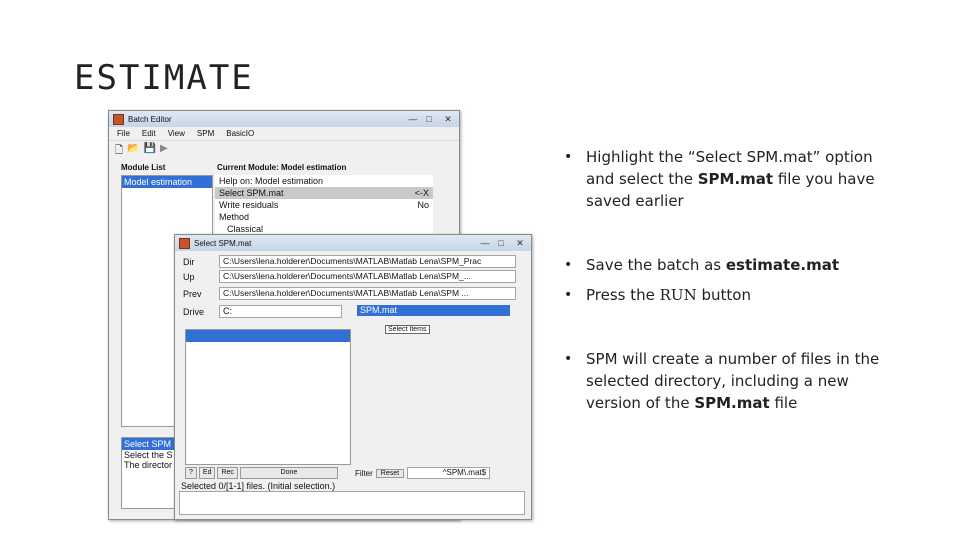 This screenshot has height=540, width=960. I want to click on option-row-select-spm: Select SPM.mat <-X, so click(324, 193).